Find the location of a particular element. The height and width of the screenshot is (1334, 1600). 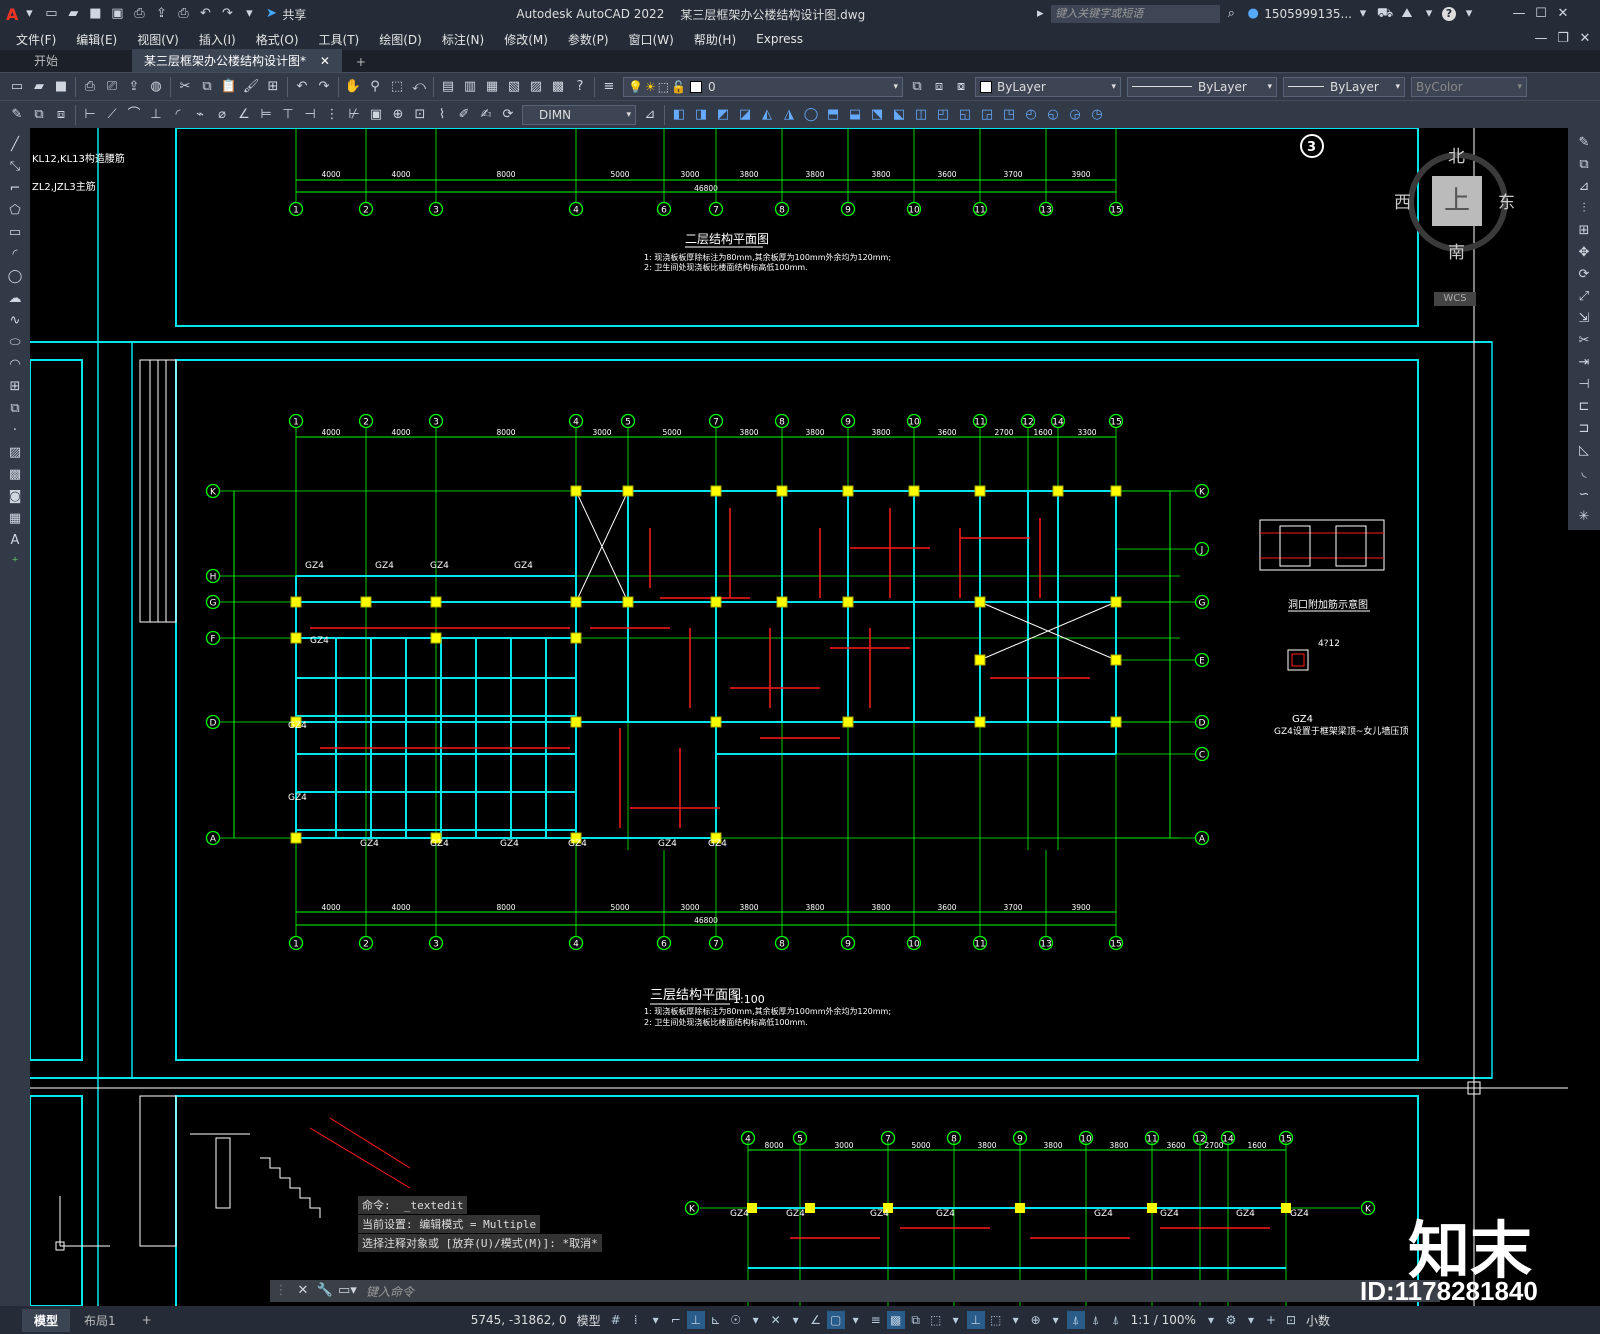

ellipse-arc-icon: ◠ is located at coordinates (15, 365).